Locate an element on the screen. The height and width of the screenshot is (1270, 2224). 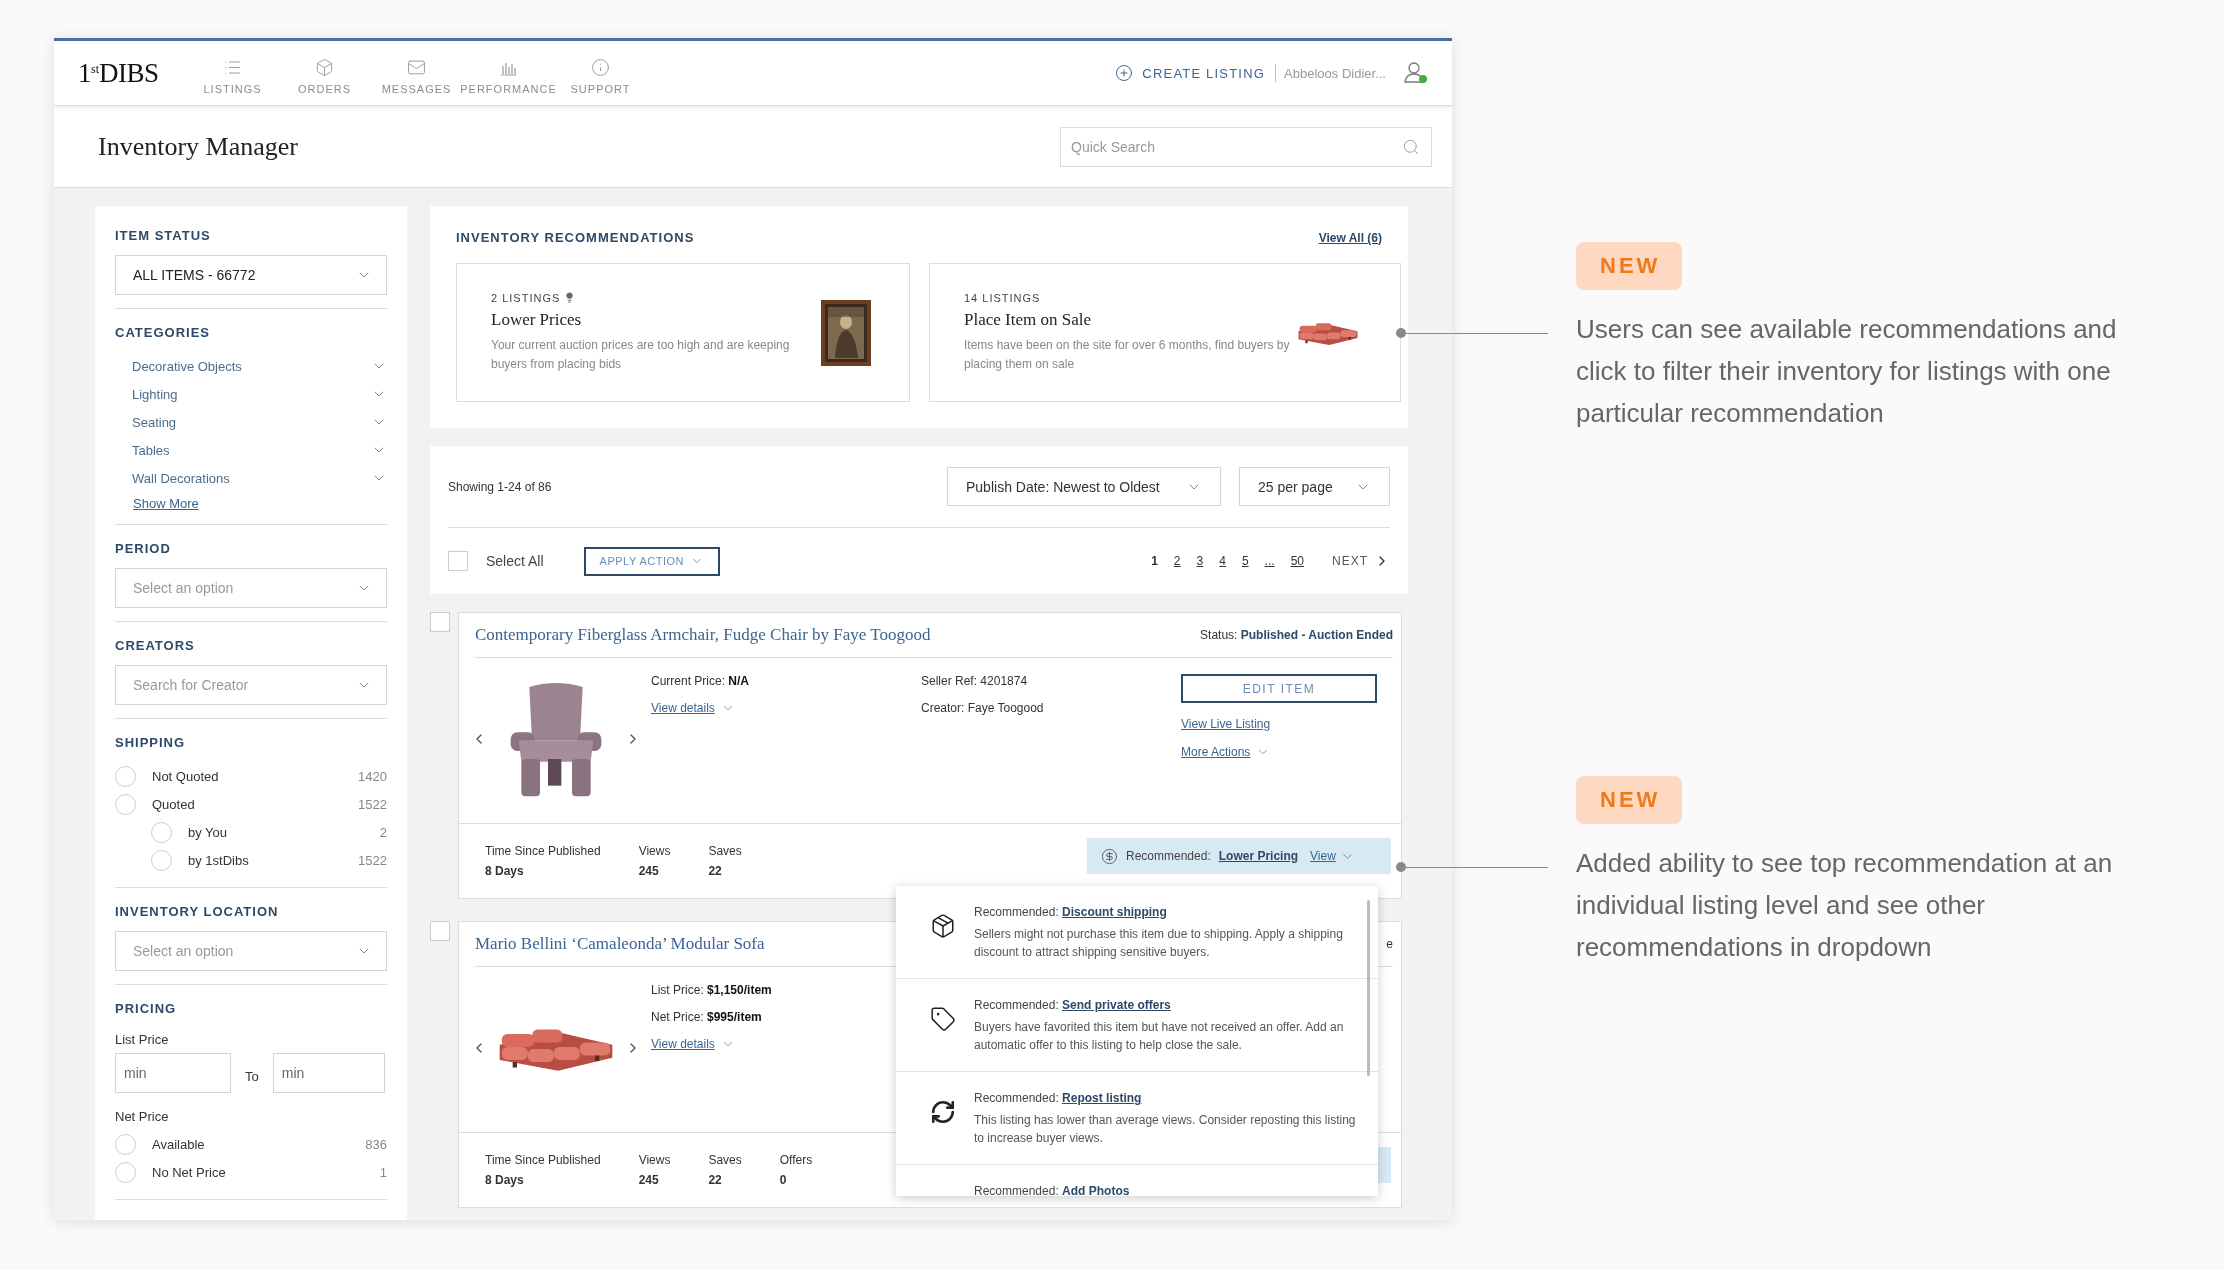
annotation-text: Added ability to see top recommendation at an individual listing level and see other recommendations in dropdown is located at coordinates (1845, 905).